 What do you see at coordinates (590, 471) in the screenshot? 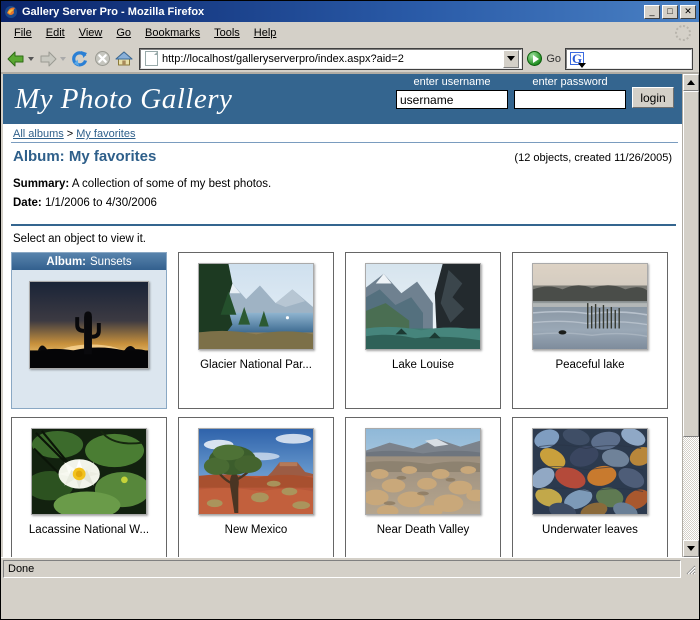
I see `thumbnail-underwater-leaves` at bounding box center [590, 471].